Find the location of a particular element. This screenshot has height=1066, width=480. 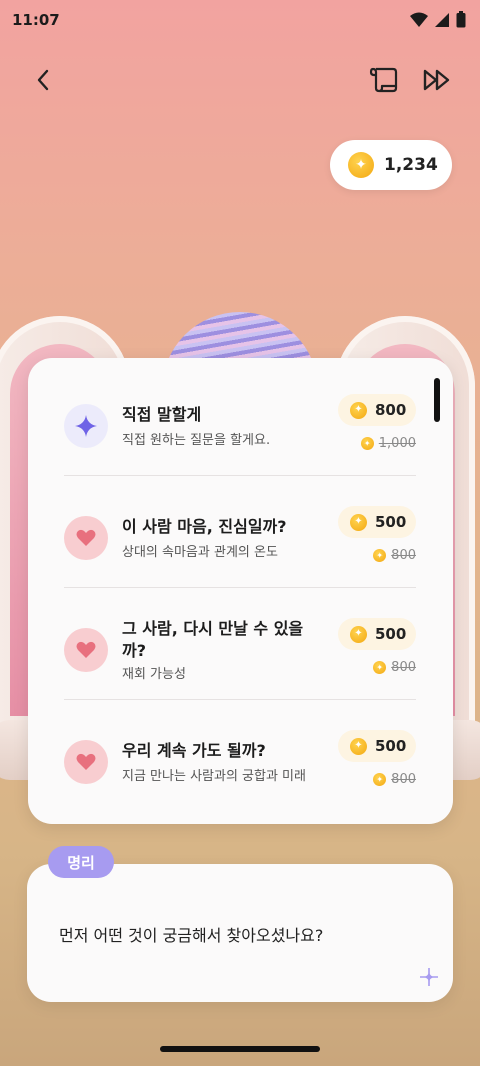

original-price-value: 1,000 is located at coordinates (397, 443).